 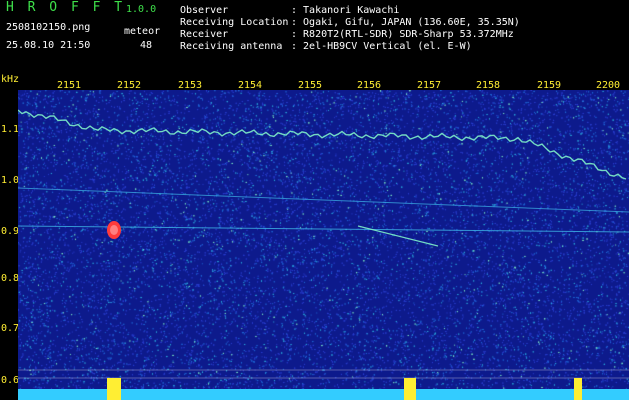 I want to click on receiver-label: Receiver, so click(x=204, y=34).